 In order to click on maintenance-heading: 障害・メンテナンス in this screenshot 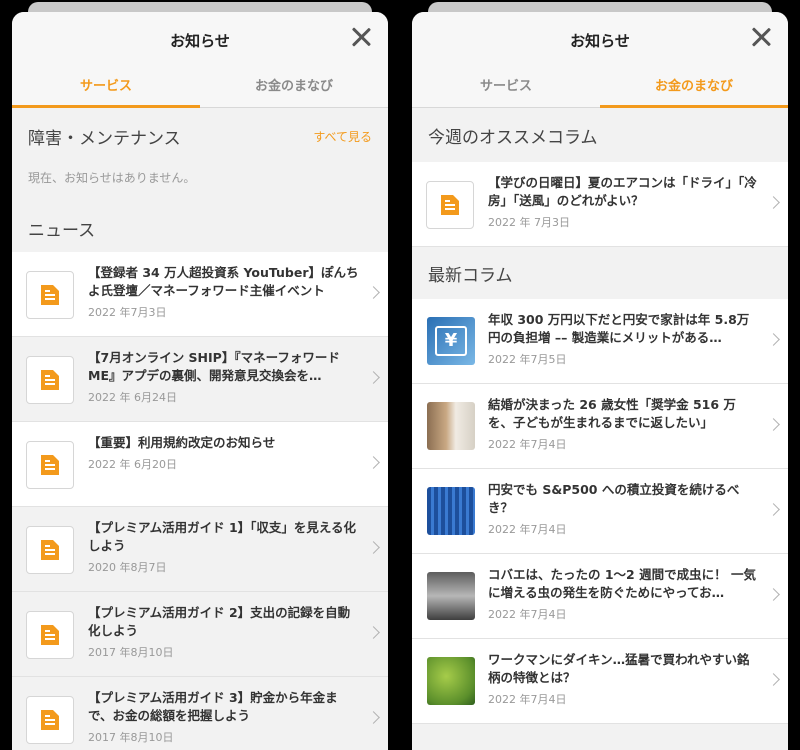, I will do `click(104, 138)`.